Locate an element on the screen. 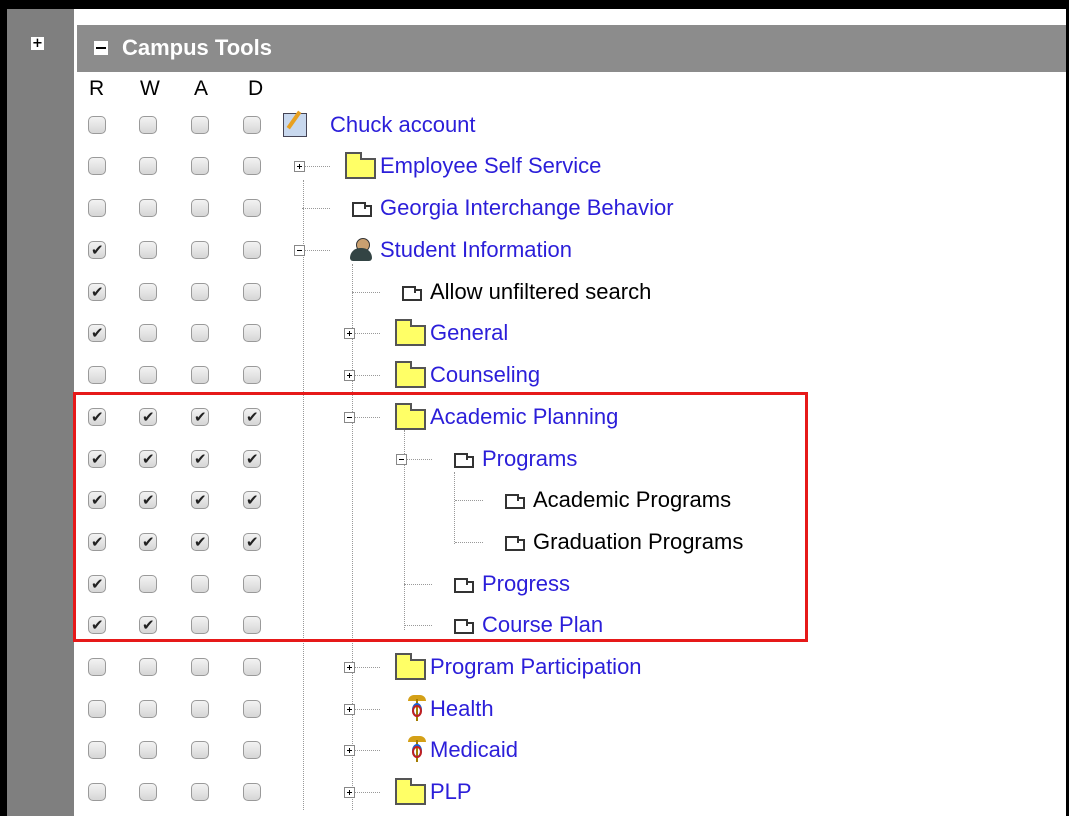 Image resolution: width=1069 pixels, height=816 pixels. tree-link: Chuck account is located at coordinates (403, 125).